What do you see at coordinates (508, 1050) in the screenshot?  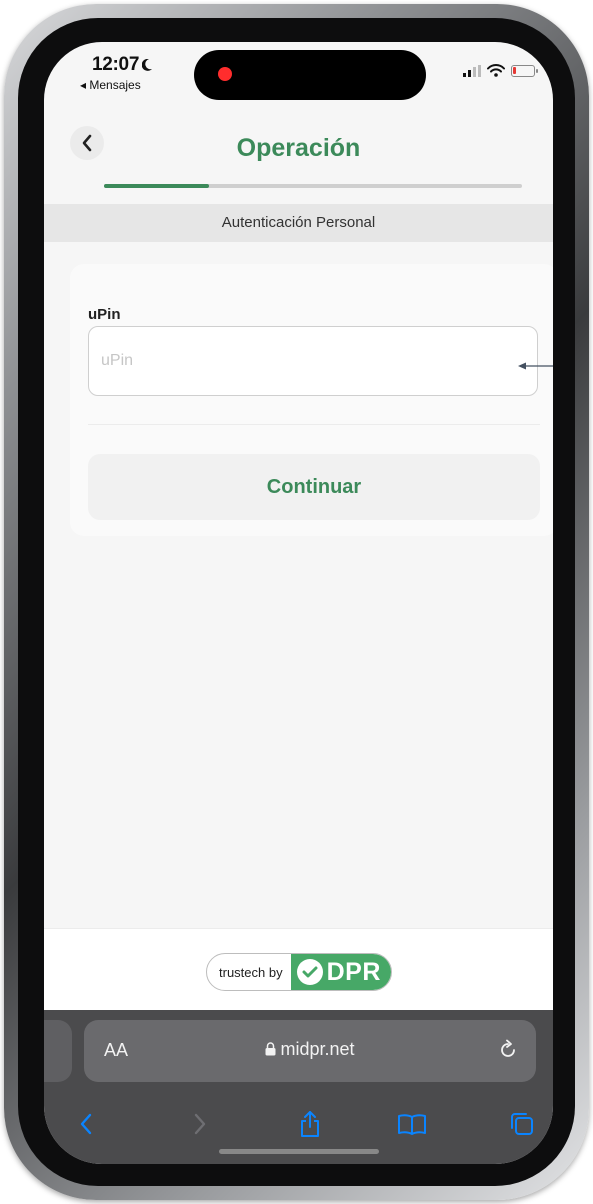 I see `reload-icon` at bounding box center [508, 1050].